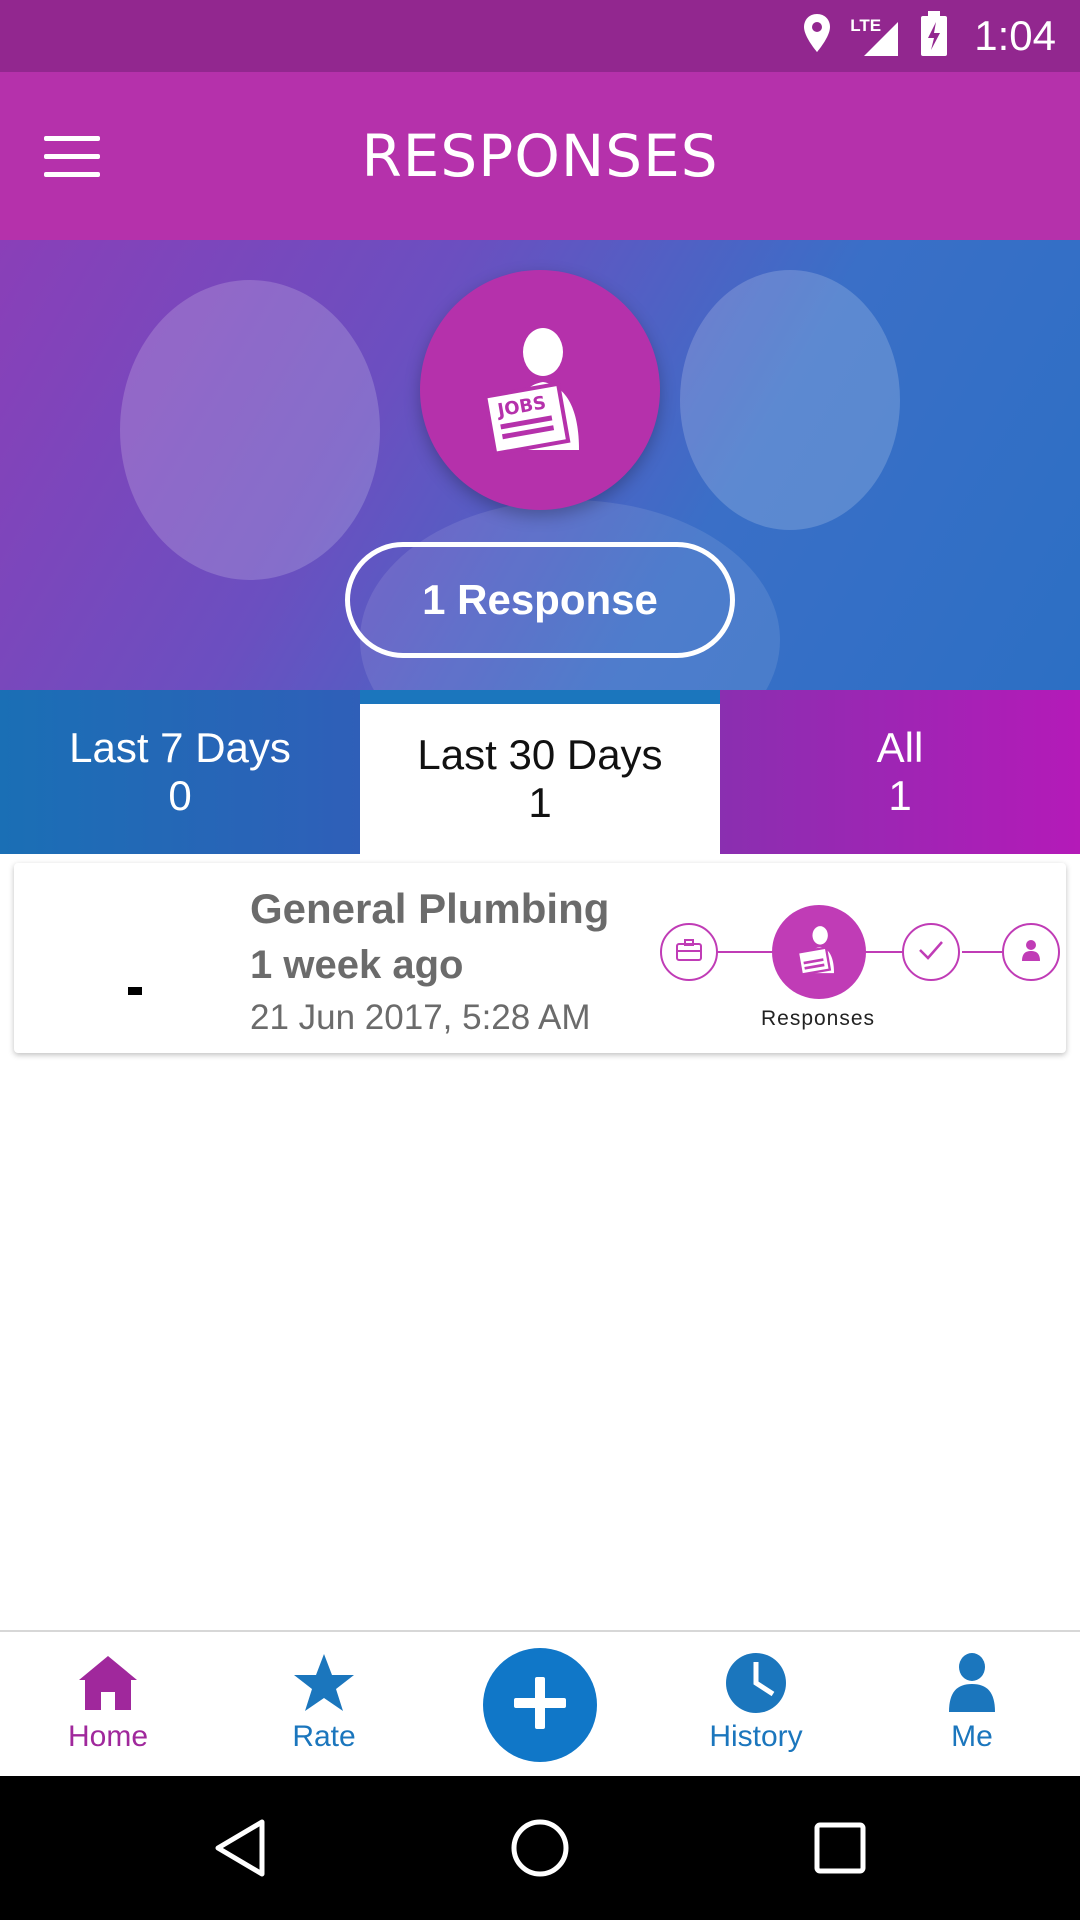  I want to click on nav-home: Home, so click(108, 1705).